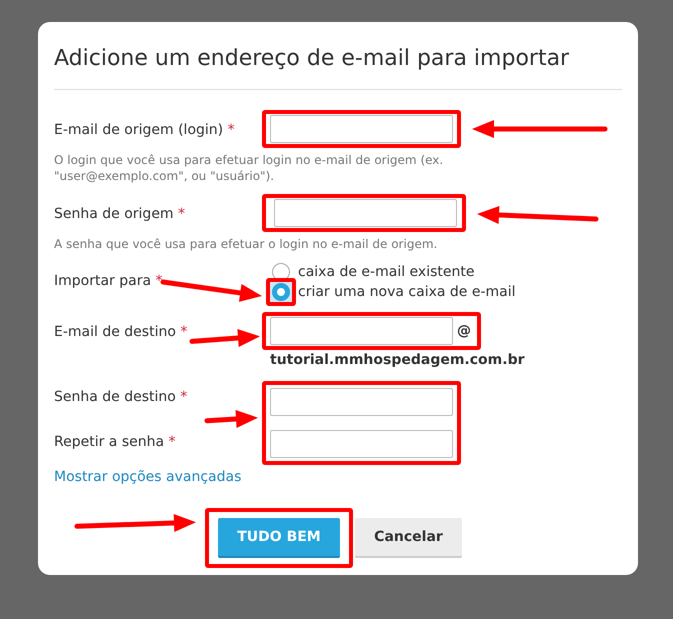 This screenshot has height=619, width=673. Describe the element at coordinates (281, 292) in the screenshot. I see `radio-button` at that location.